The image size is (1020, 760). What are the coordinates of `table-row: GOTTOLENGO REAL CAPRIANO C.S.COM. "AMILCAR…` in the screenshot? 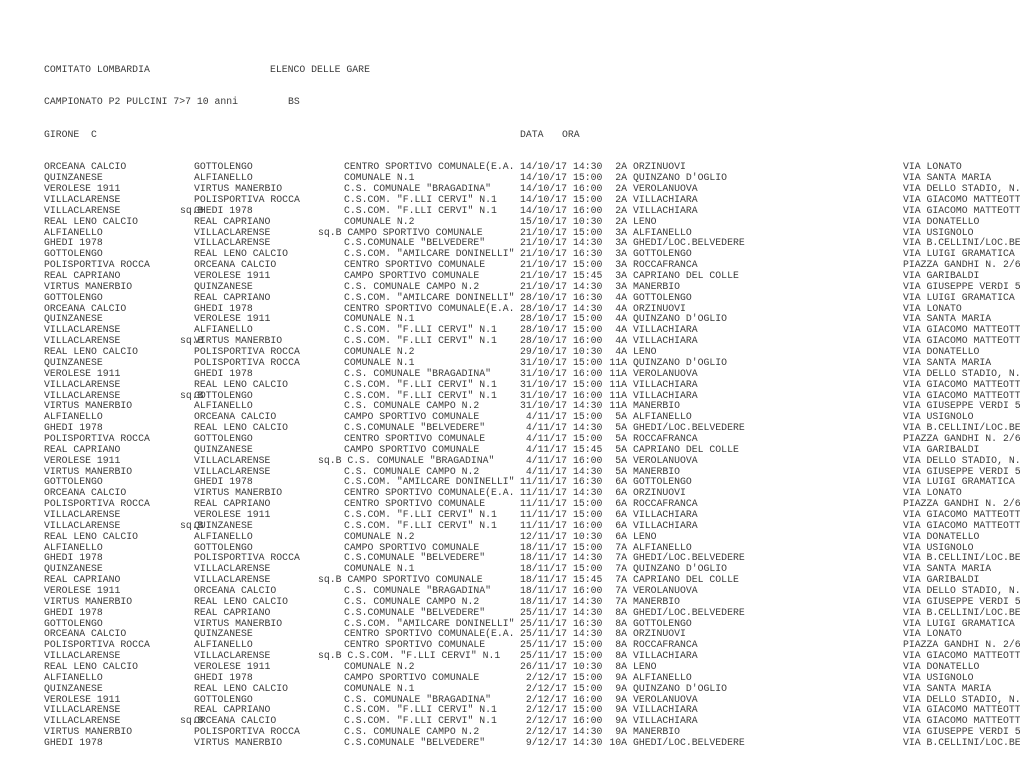 It's located at (532, 297).